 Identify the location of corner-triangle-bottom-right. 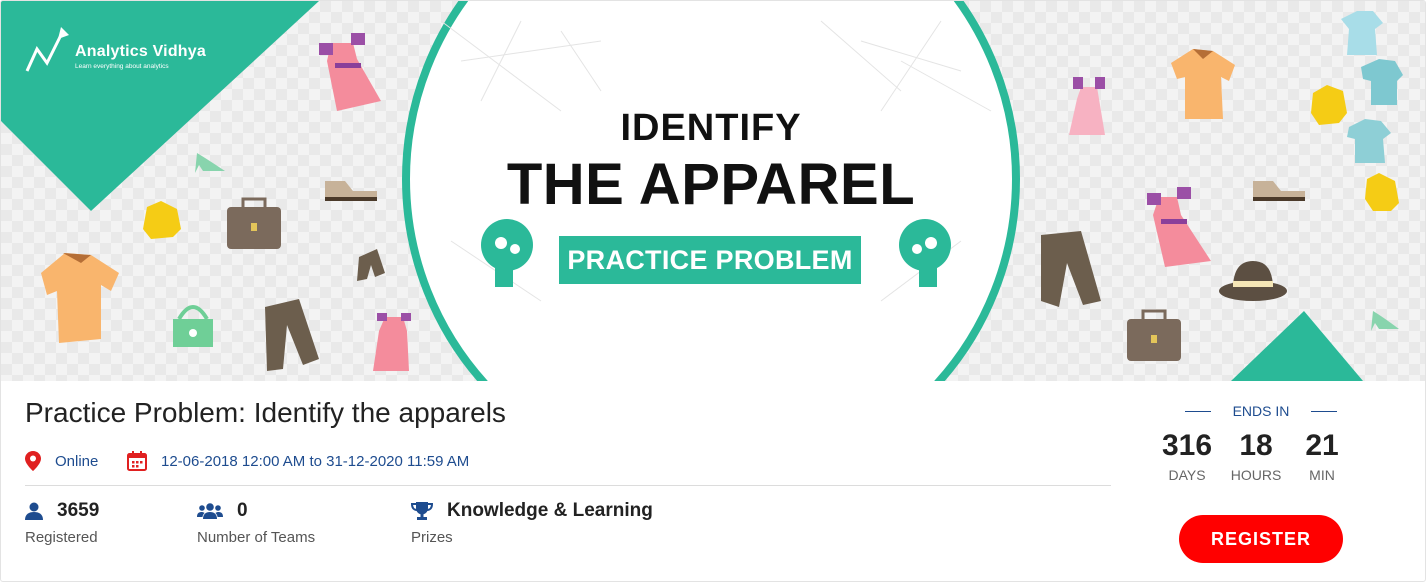
(1297, 346).